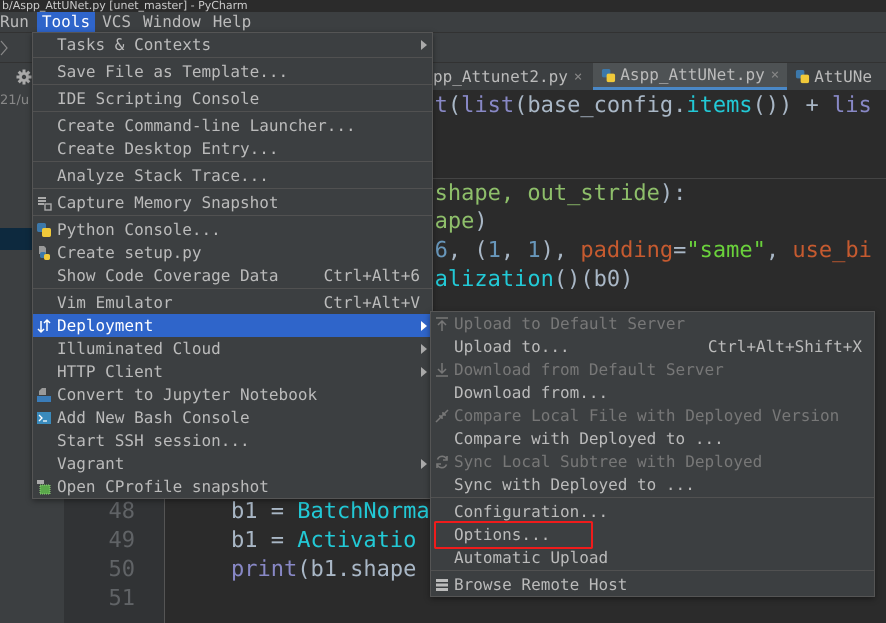 The image size is (886, 623). Describe the element at coordinates (44, 252) in the screenshot. I see `python-file-icon` at that location.